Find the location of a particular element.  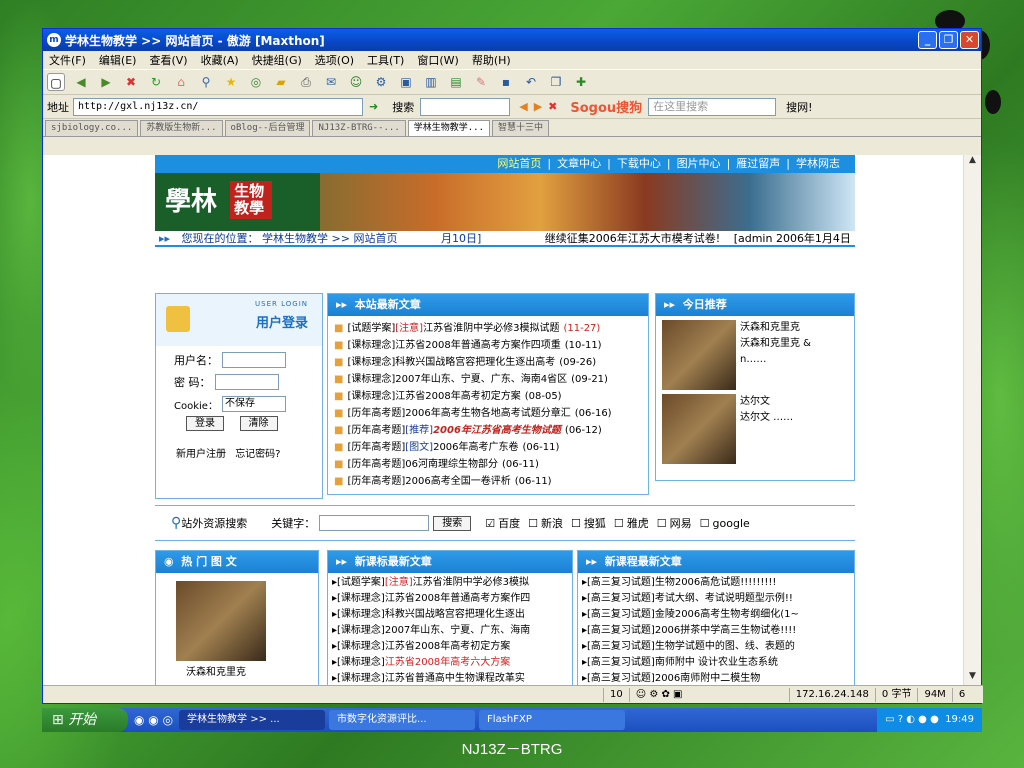

item-title: 2006年高考生物各地高考试题分章汇 is located at coordinates (487, 413).